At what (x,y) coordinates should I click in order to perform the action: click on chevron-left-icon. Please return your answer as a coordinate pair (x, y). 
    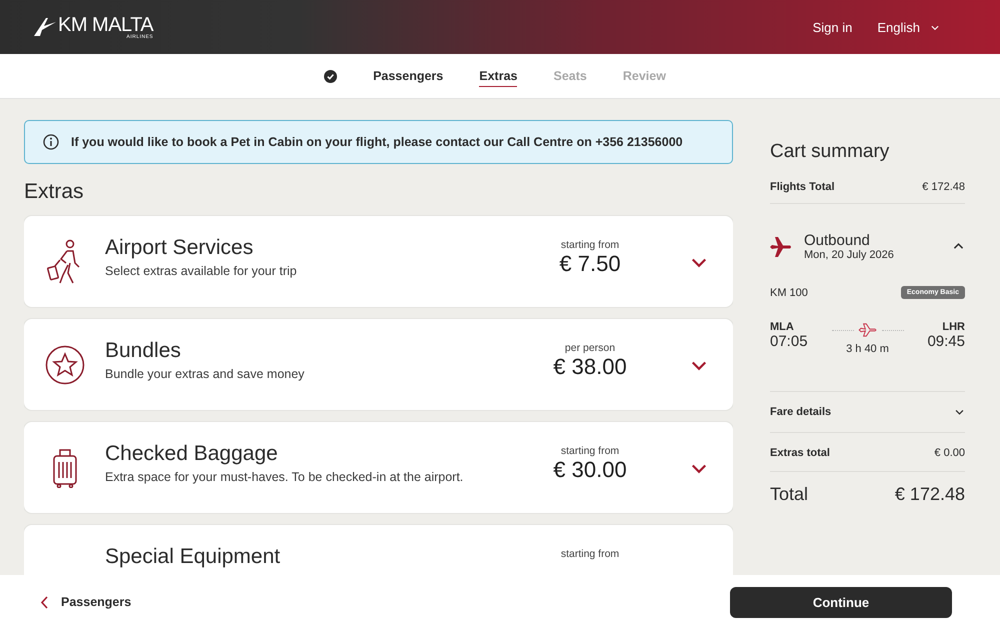
    Looking at the image, I should click on (44, 602).